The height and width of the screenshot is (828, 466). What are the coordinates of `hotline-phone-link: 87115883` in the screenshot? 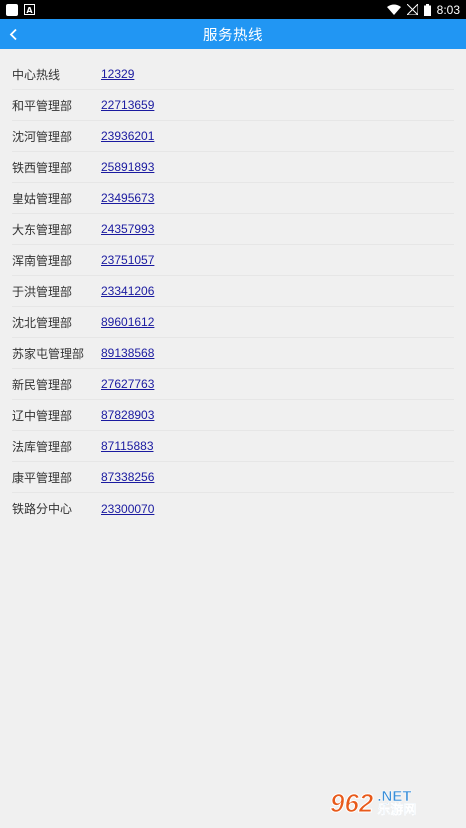 It's located at (127, 446).